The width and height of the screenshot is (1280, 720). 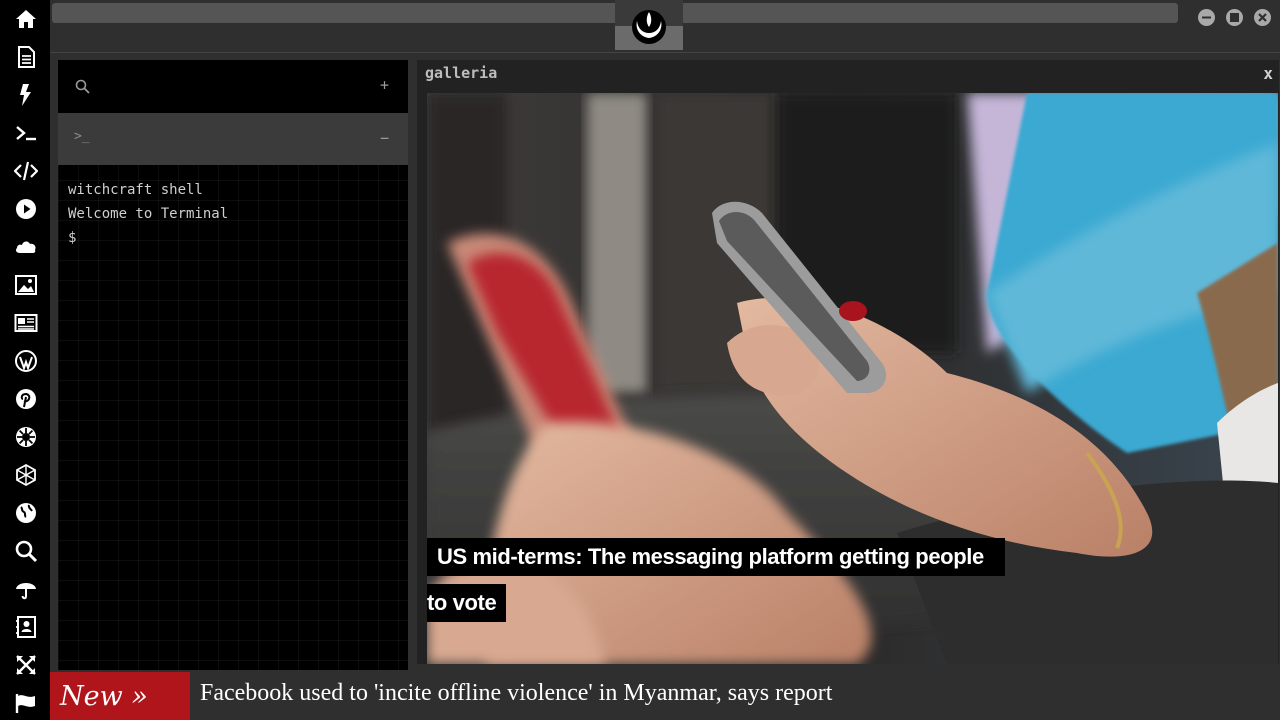 What do you see at coordinates (26, 247) in the screenshot?
I see `cloud-icon` at bounding box center [26, 247].